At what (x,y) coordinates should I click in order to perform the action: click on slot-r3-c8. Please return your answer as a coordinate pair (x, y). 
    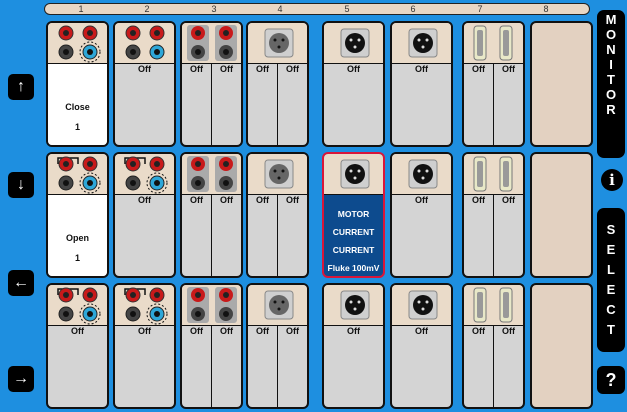
    Looking at the image, I should click on (561, 346).